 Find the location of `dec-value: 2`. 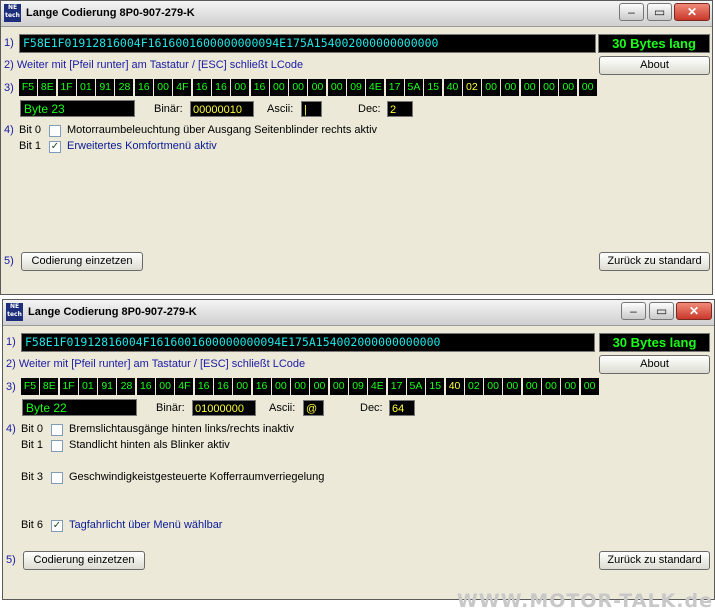

dec-value: 2 is located at coordinates (400, 109).